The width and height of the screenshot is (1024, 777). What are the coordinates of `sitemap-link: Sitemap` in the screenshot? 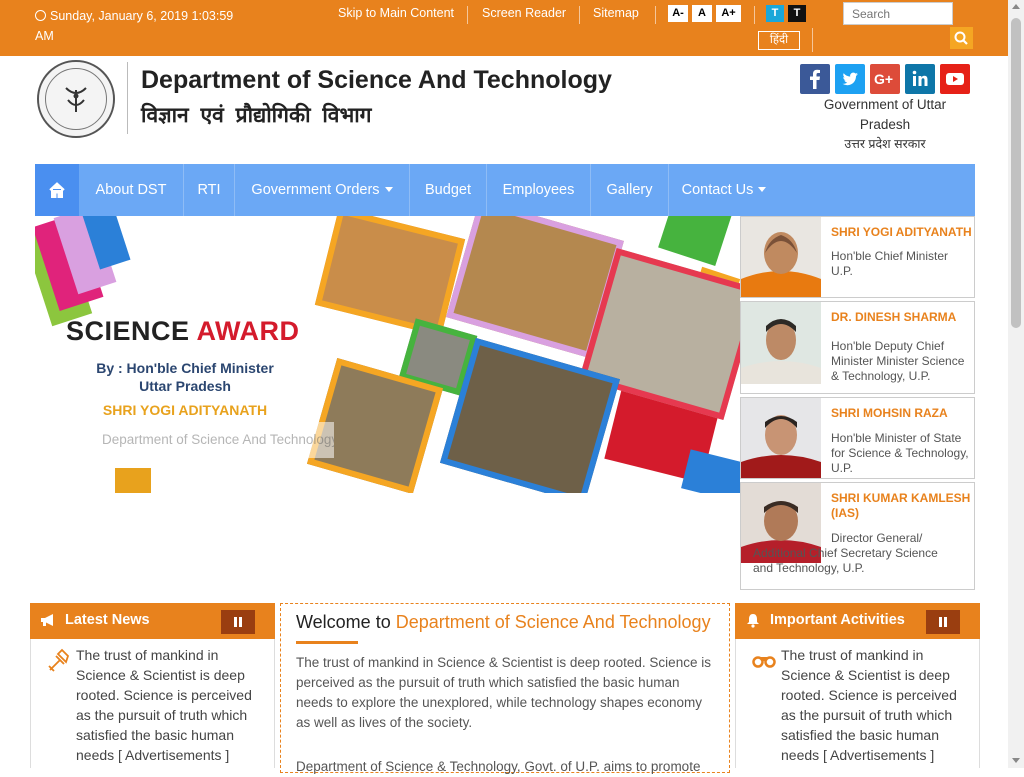 It's located at (616, 13).